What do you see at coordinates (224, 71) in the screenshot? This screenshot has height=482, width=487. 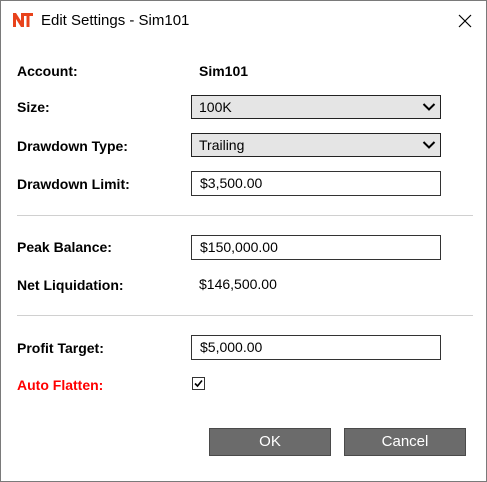 I see `account-value: Sim101` at bounding box center [224, 71].